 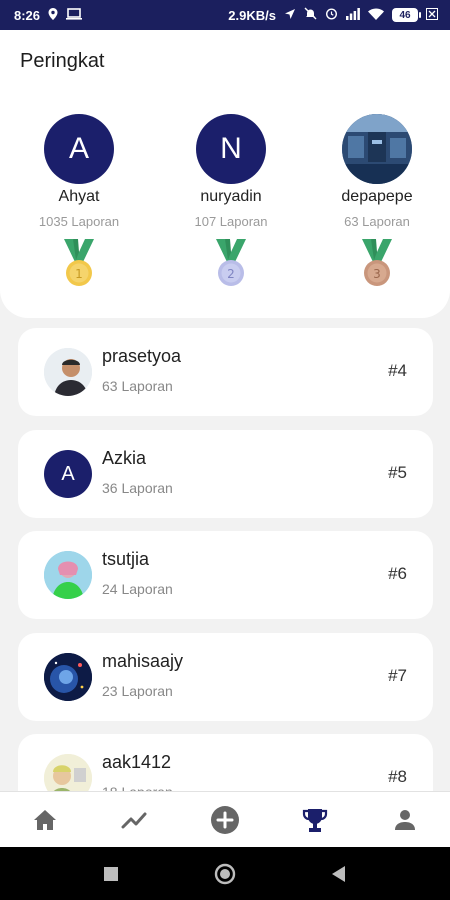 I want to click on alarm-icon, so click(x=331, y=15).